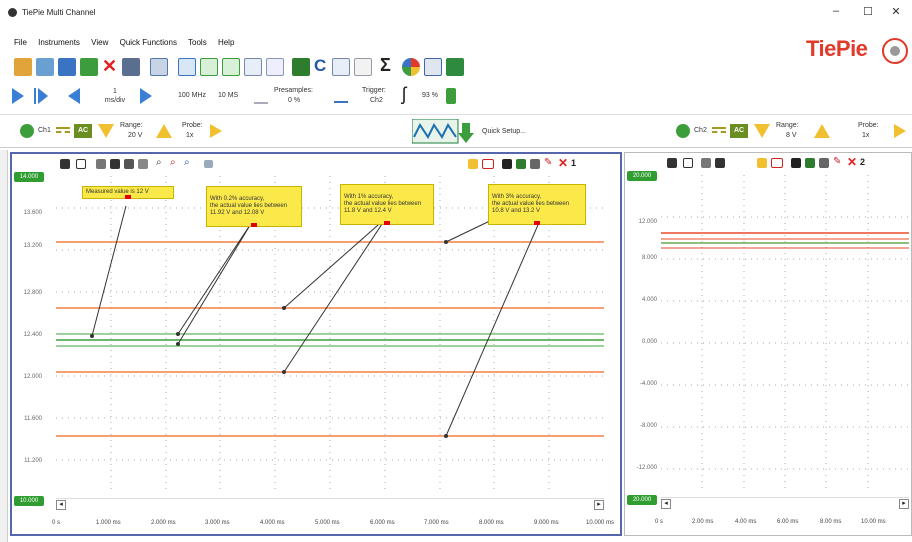  Describe the element at coordinates (59, 42) in the screenshot. I see `menu-instruments: Instruments` at that location.